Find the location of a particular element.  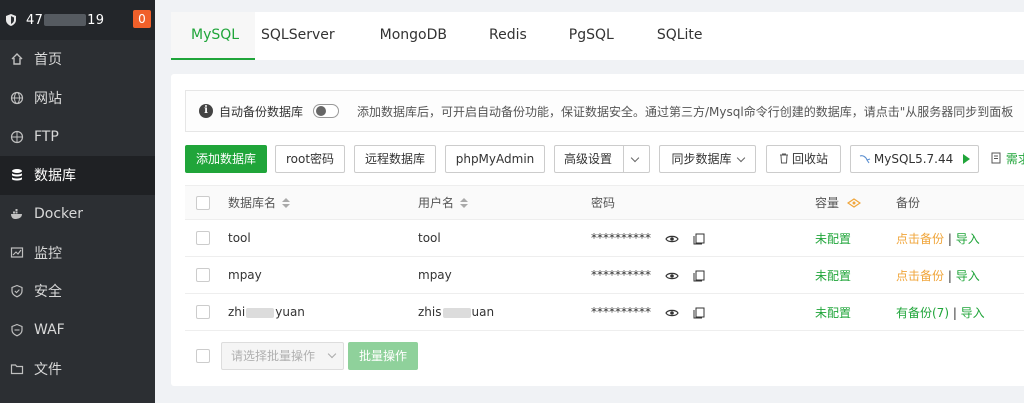

db-name: mpay is located at coordinates (245, 275).